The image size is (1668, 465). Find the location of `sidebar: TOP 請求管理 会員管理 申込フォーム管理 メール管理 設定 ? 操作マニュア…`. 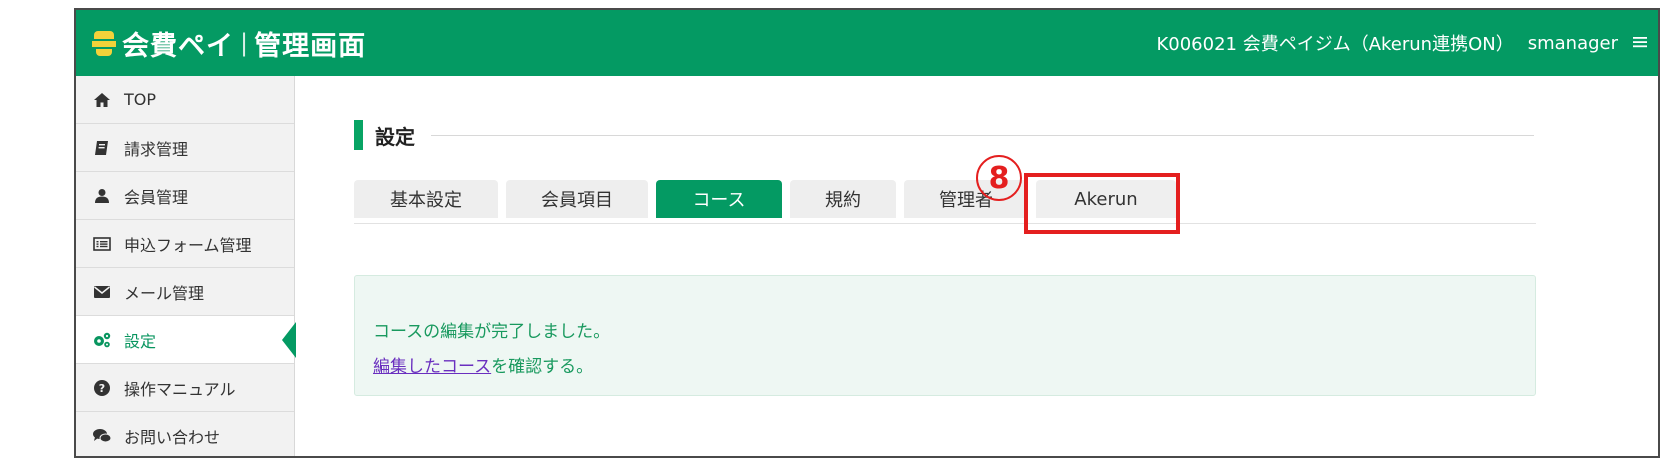

sidebar: TOP 請求管理 会員管理 申込フォーム管理 メール管理 設定 ? 操作マニュア… is located at coordinates (186, 266).